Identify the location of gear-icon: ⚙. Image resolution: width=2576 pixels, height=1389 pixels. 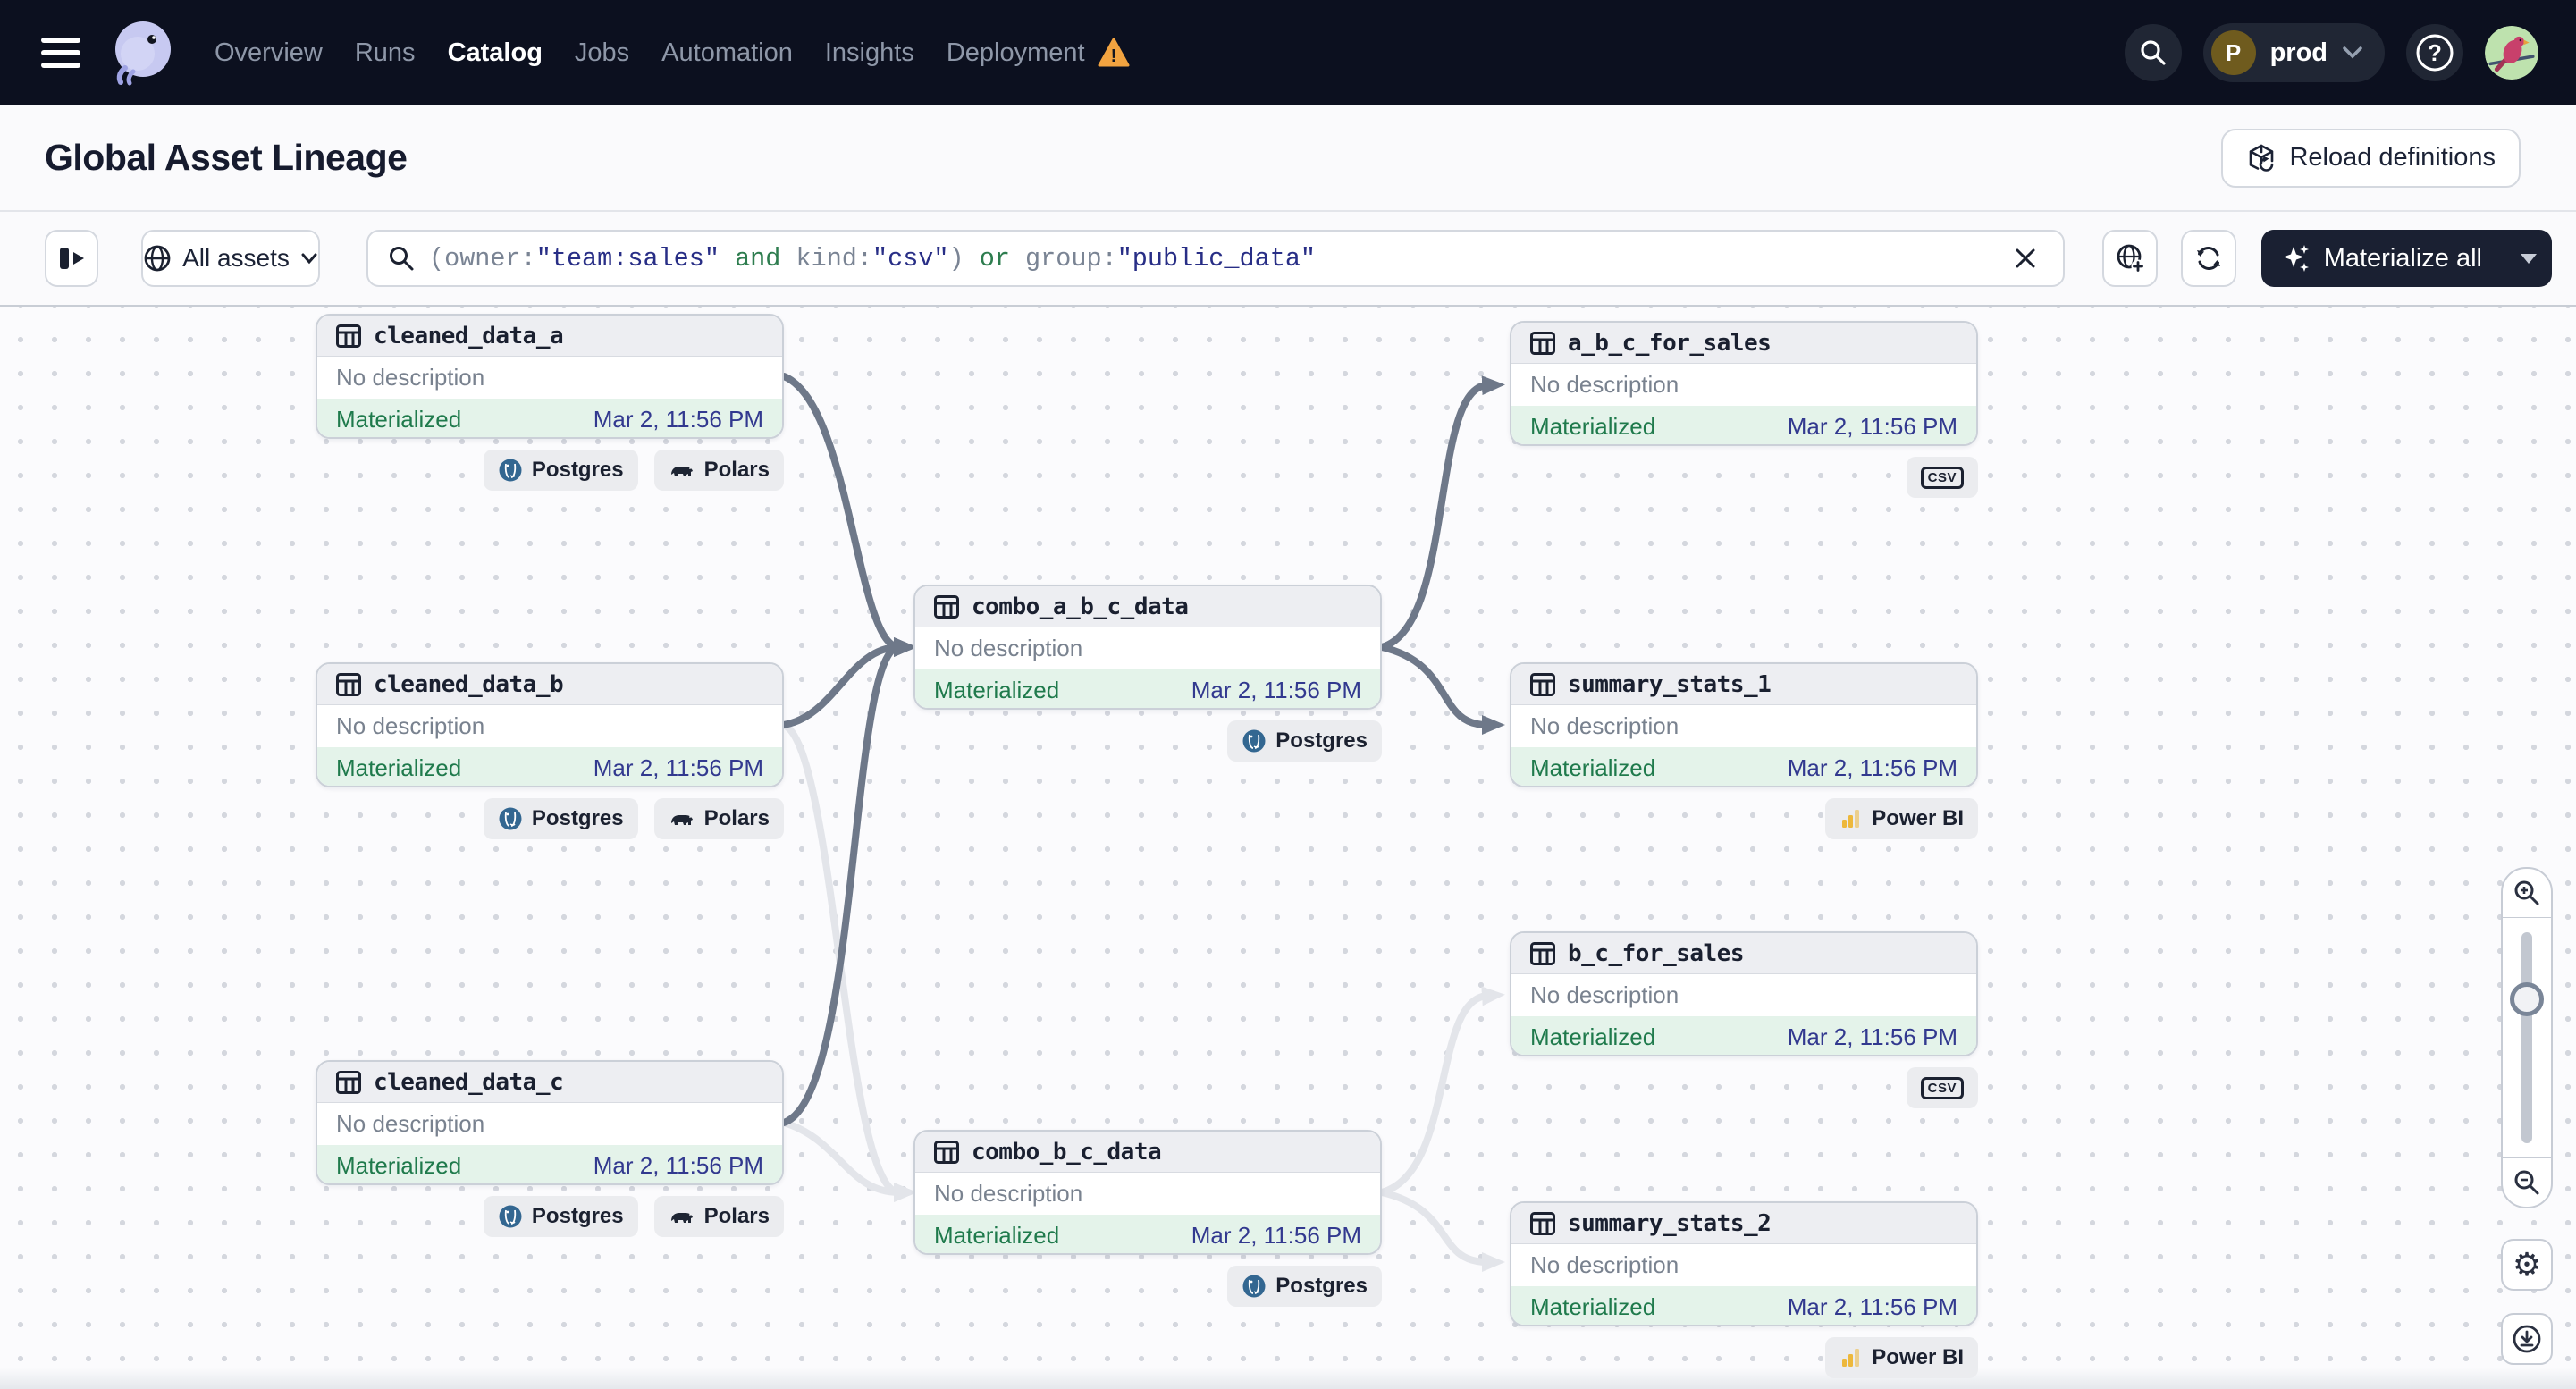
(2527, 1265).